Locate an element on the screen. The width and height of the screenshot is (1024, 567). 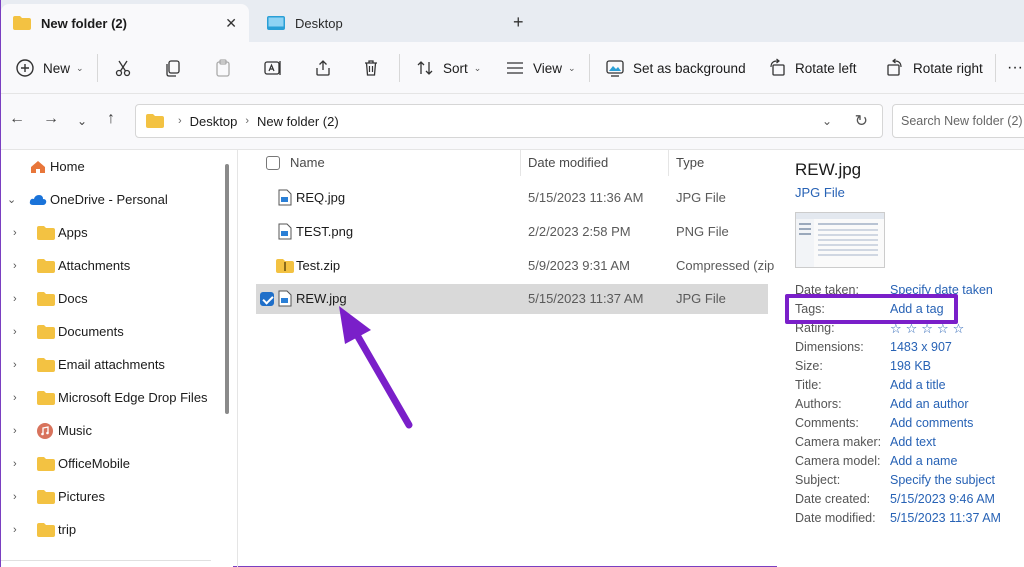
more-options-button: ··· is located at coordinates (1015, 68).